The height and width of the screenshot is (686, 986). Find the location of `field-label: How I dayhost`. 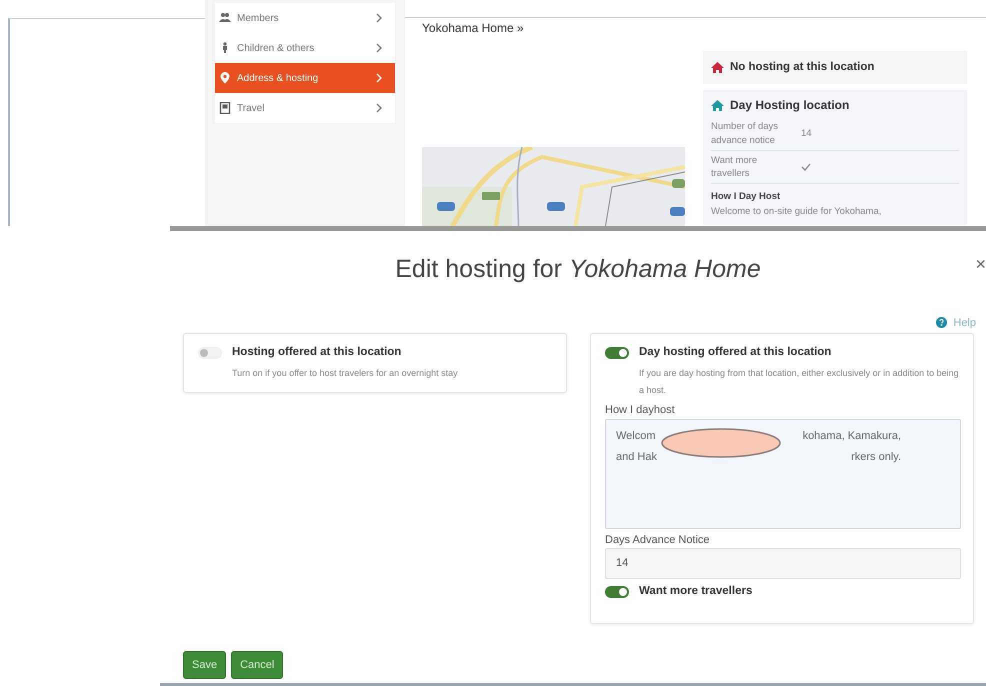

field-label: How I dayhost is located at coordinates (640, 410).